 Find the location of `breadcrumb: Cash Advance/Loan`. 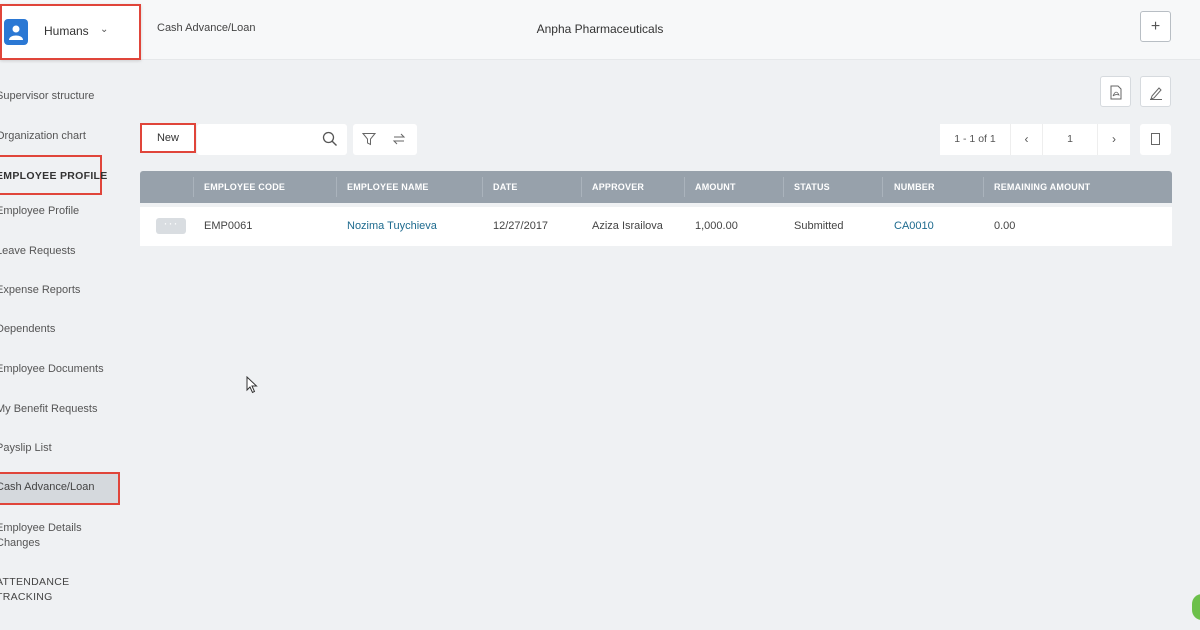

breadcrumb: Cash Advance/Loan is located at coordinates (206, 28).